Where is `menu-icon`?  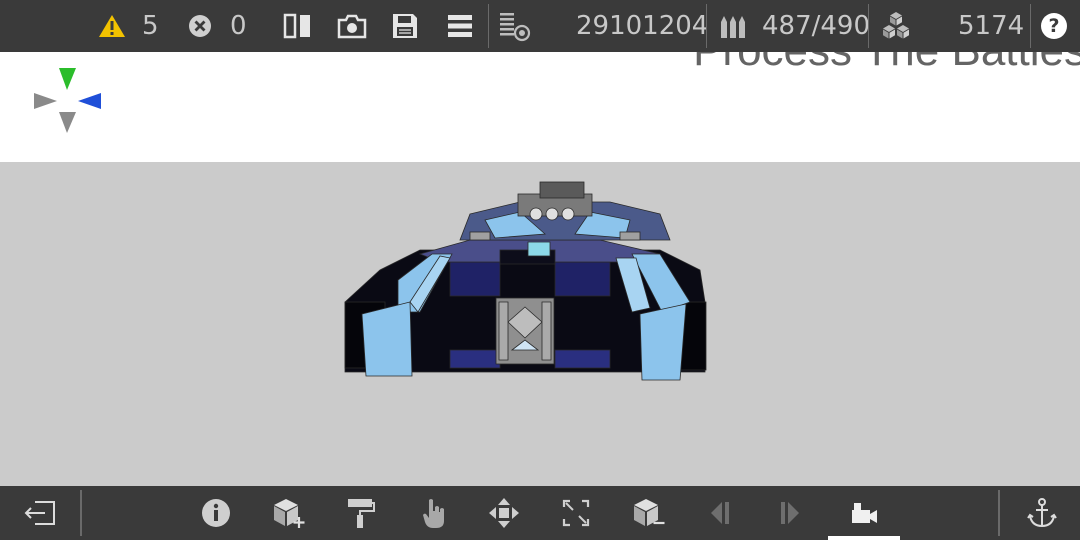
menu-icon is located at coordinates (460, 26).